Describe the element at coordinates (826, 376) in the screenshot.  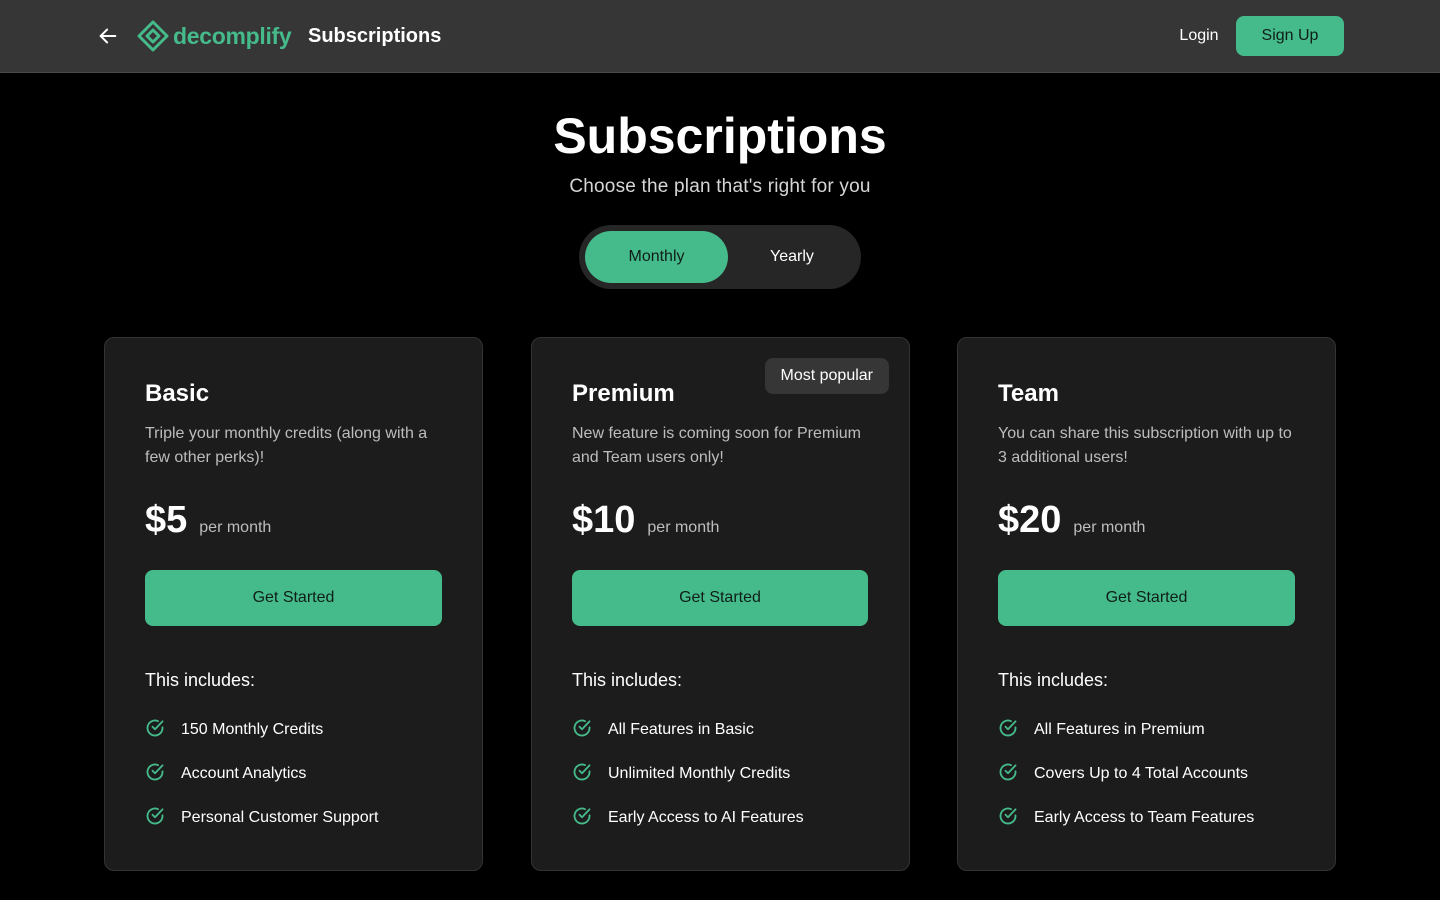
I see `most-popular-badge: Most popular` at that location.